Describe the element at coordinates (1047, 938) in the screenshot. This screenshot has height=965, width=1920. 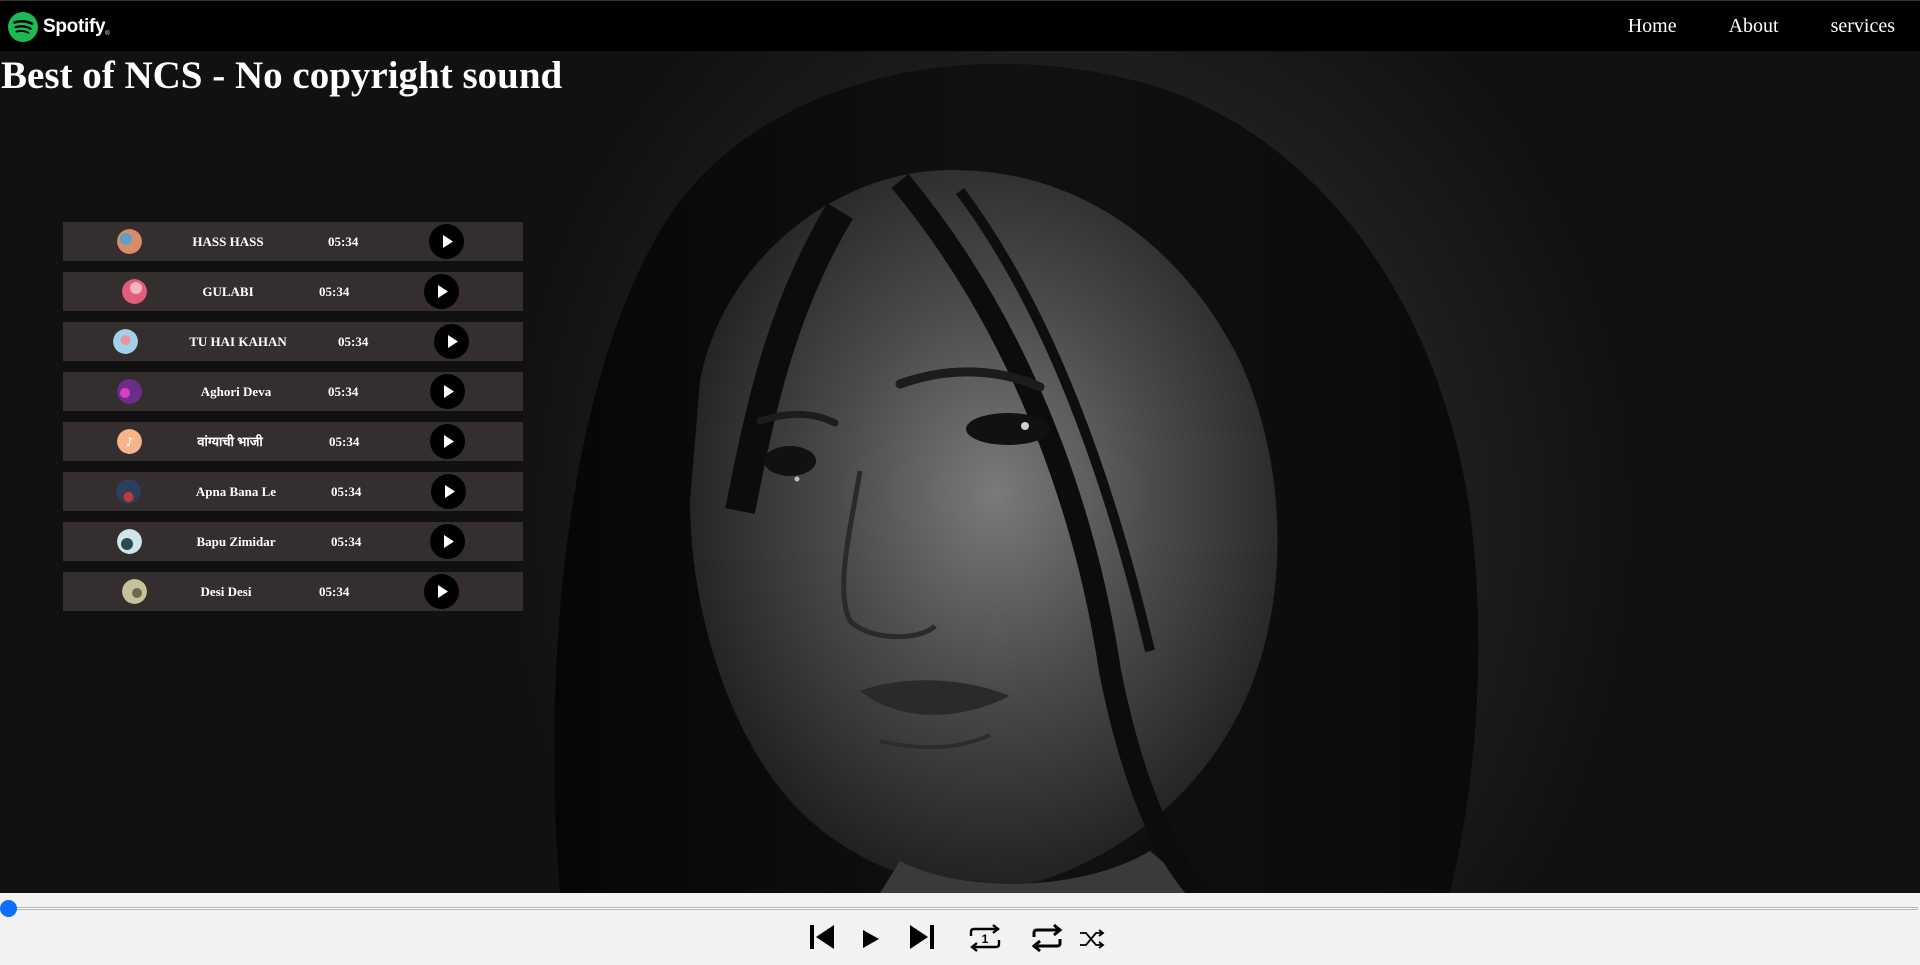
I see `repeat-icon` at that location.